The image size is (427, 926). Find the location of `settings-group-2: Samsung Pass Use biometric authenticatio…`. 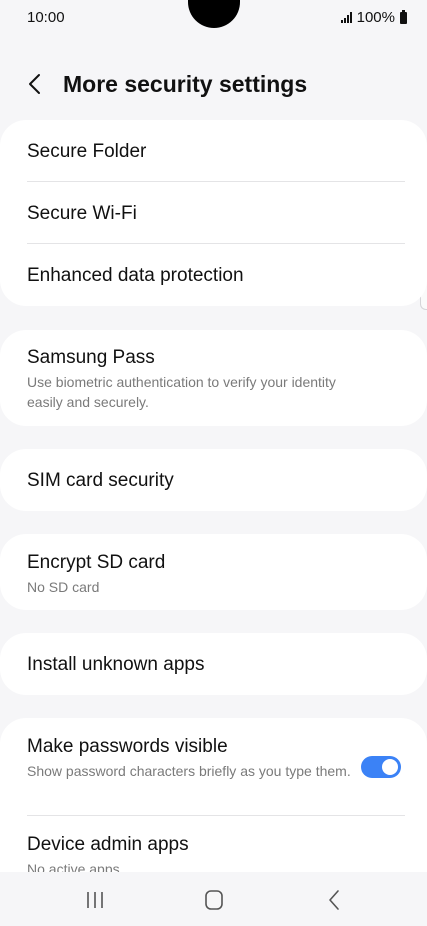

settings-group-2: Samsung Pass Use biometric authenticatio… is located at coordinates (213, 378).